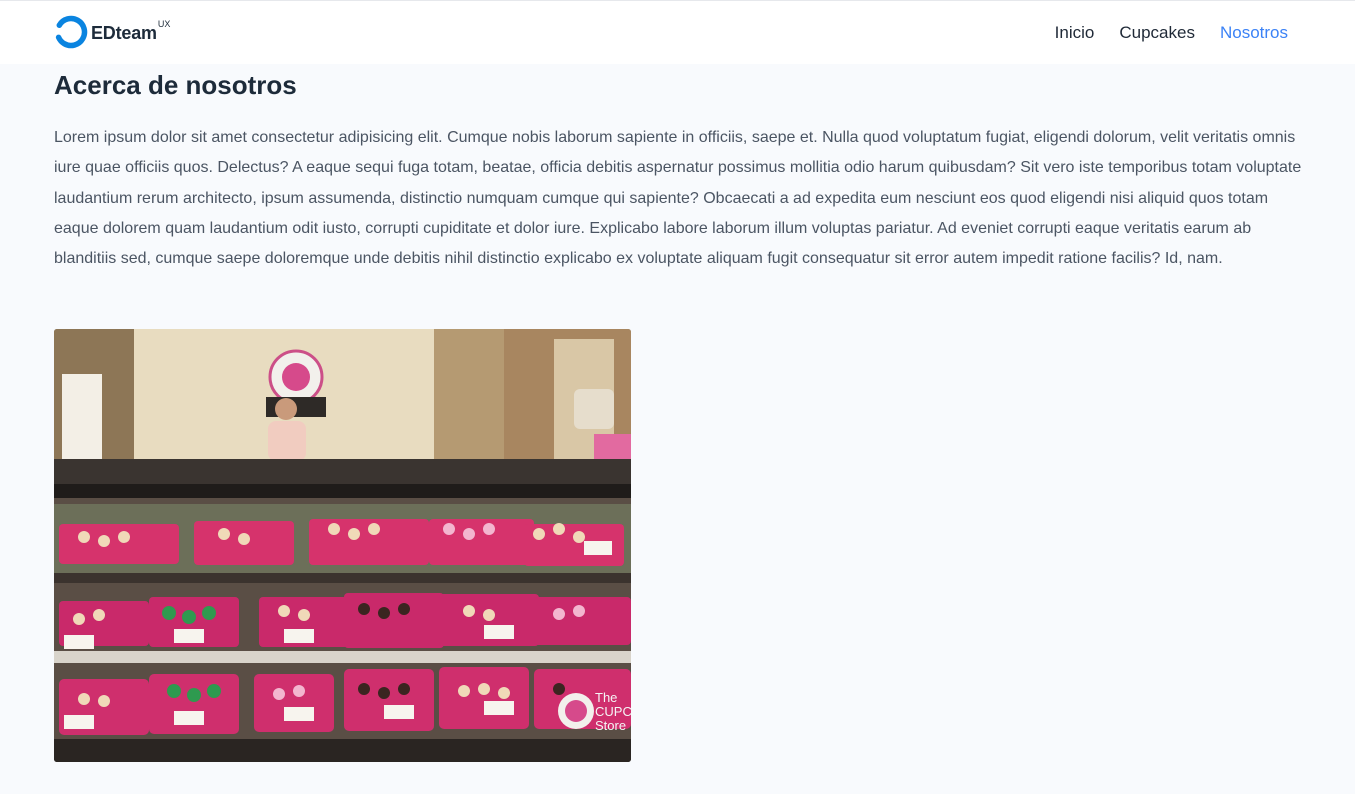 The height and width of the screenshot is (794, 1355). Describe the element at coordinates (175, 85) in the screenshot. I see `page-title: Acerca de nosotros` at that location.